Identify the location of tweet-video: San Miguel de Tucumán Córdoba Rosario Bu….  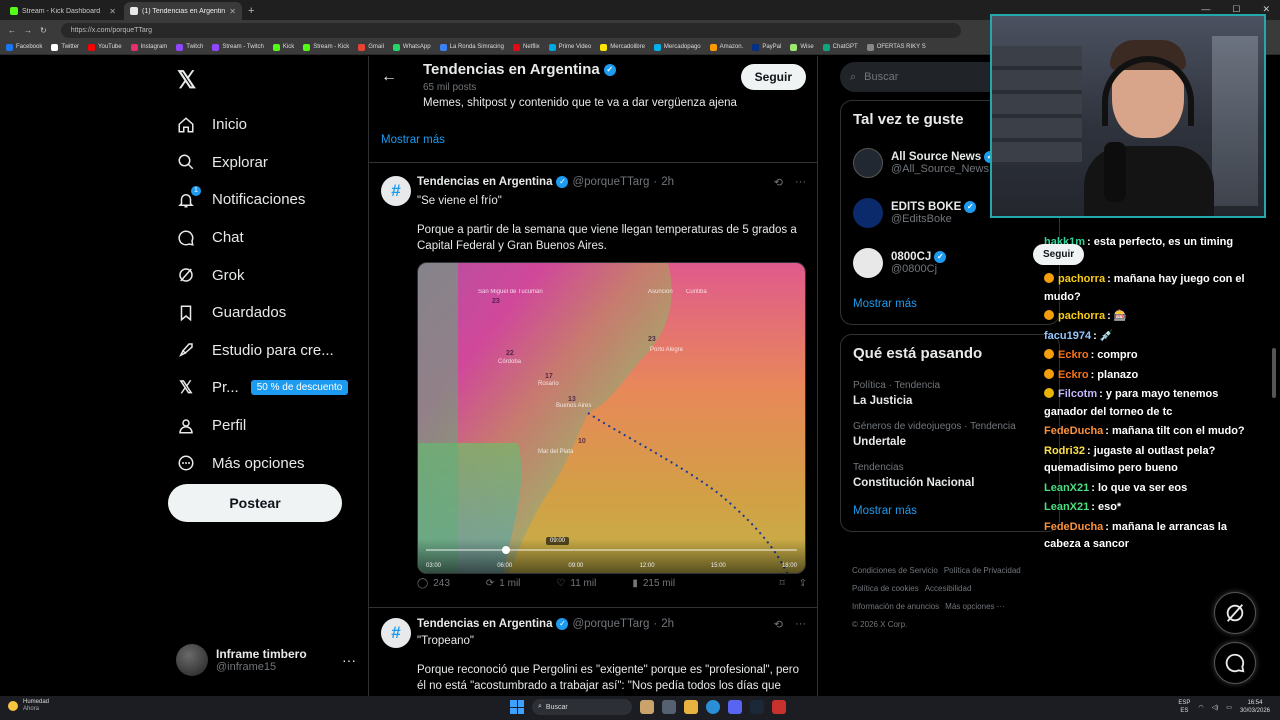
(611, 418).